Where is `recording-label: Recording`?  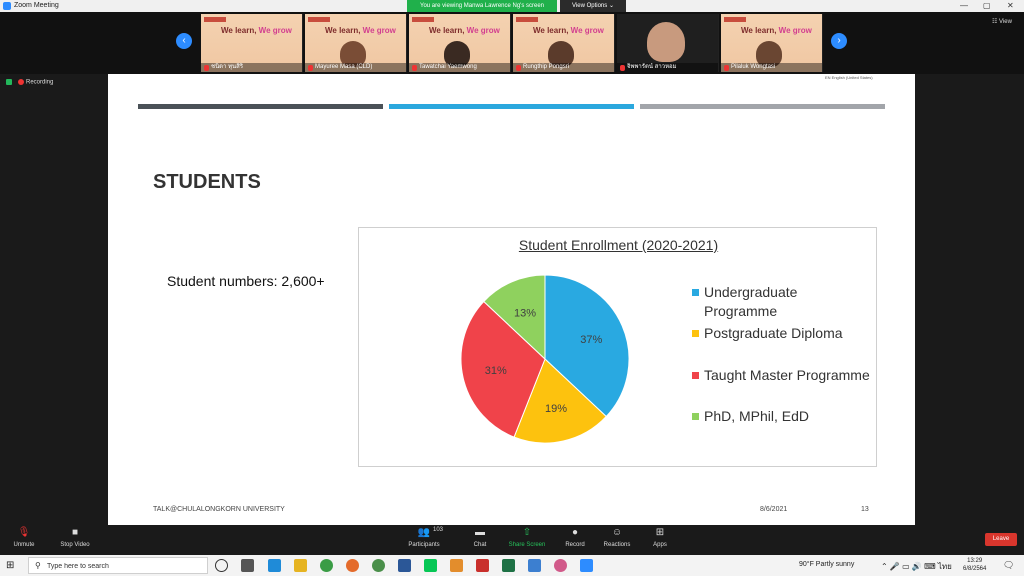
recording-label: Recording is located at coordinates (40, 82).